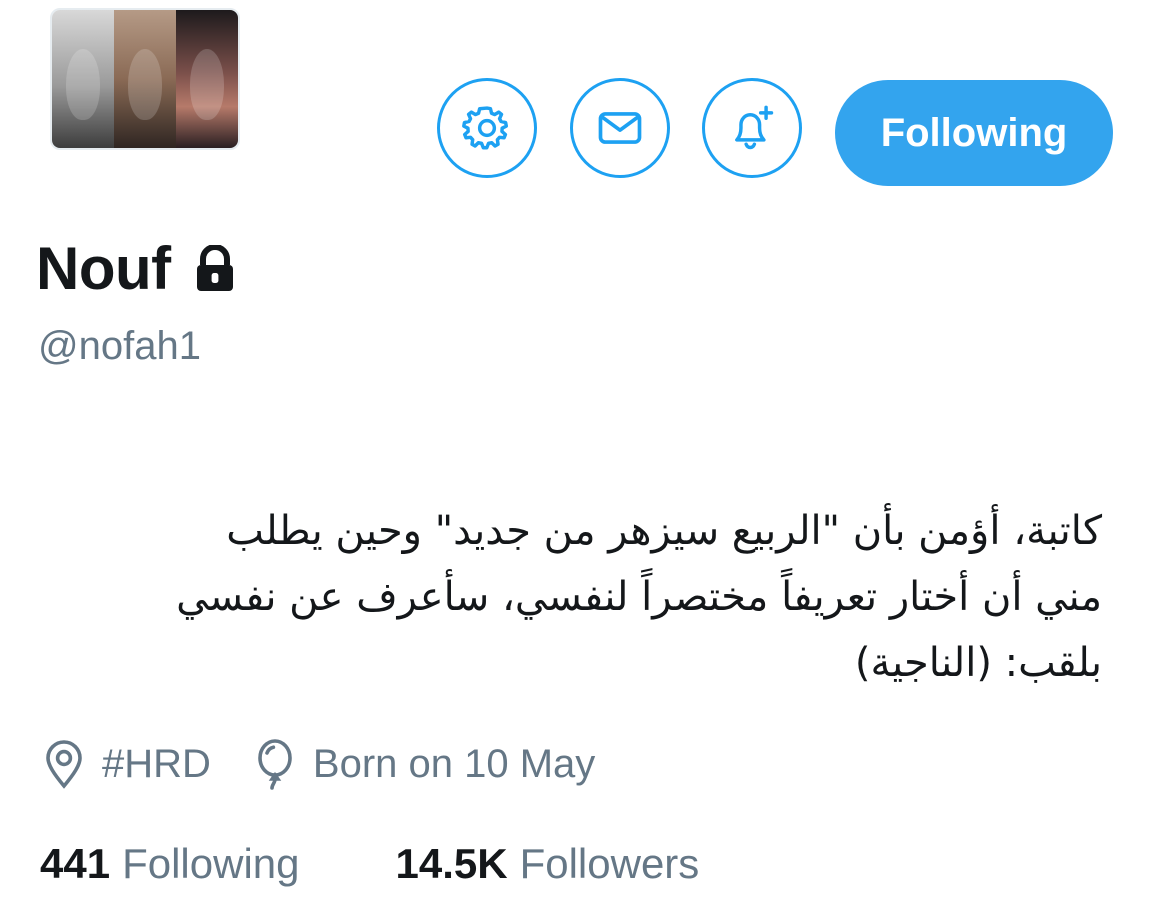  Describe the element at coordinates (119, 346) in the screenshot. I see `profile-handle: @nofah1` at that location.